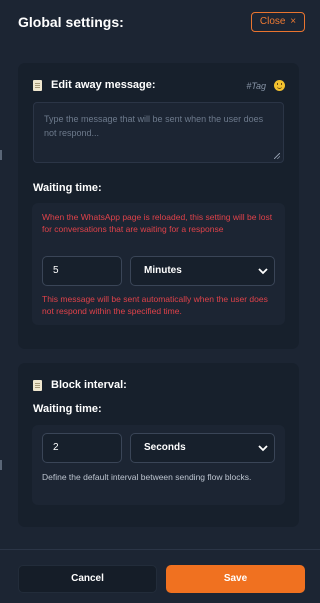  Describe the element at coordinates (202, 448) in the screenshot. I see `block-unit-select: Seconds` at that location.